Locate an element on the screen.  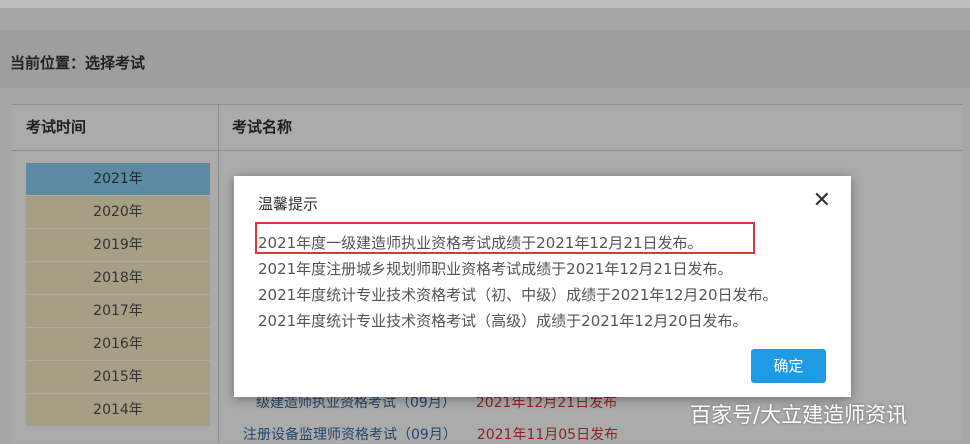
exam-row: 注册设备监理师资格考试（09月） 2021年11月05日发布 is located at coordinates (430, 434).